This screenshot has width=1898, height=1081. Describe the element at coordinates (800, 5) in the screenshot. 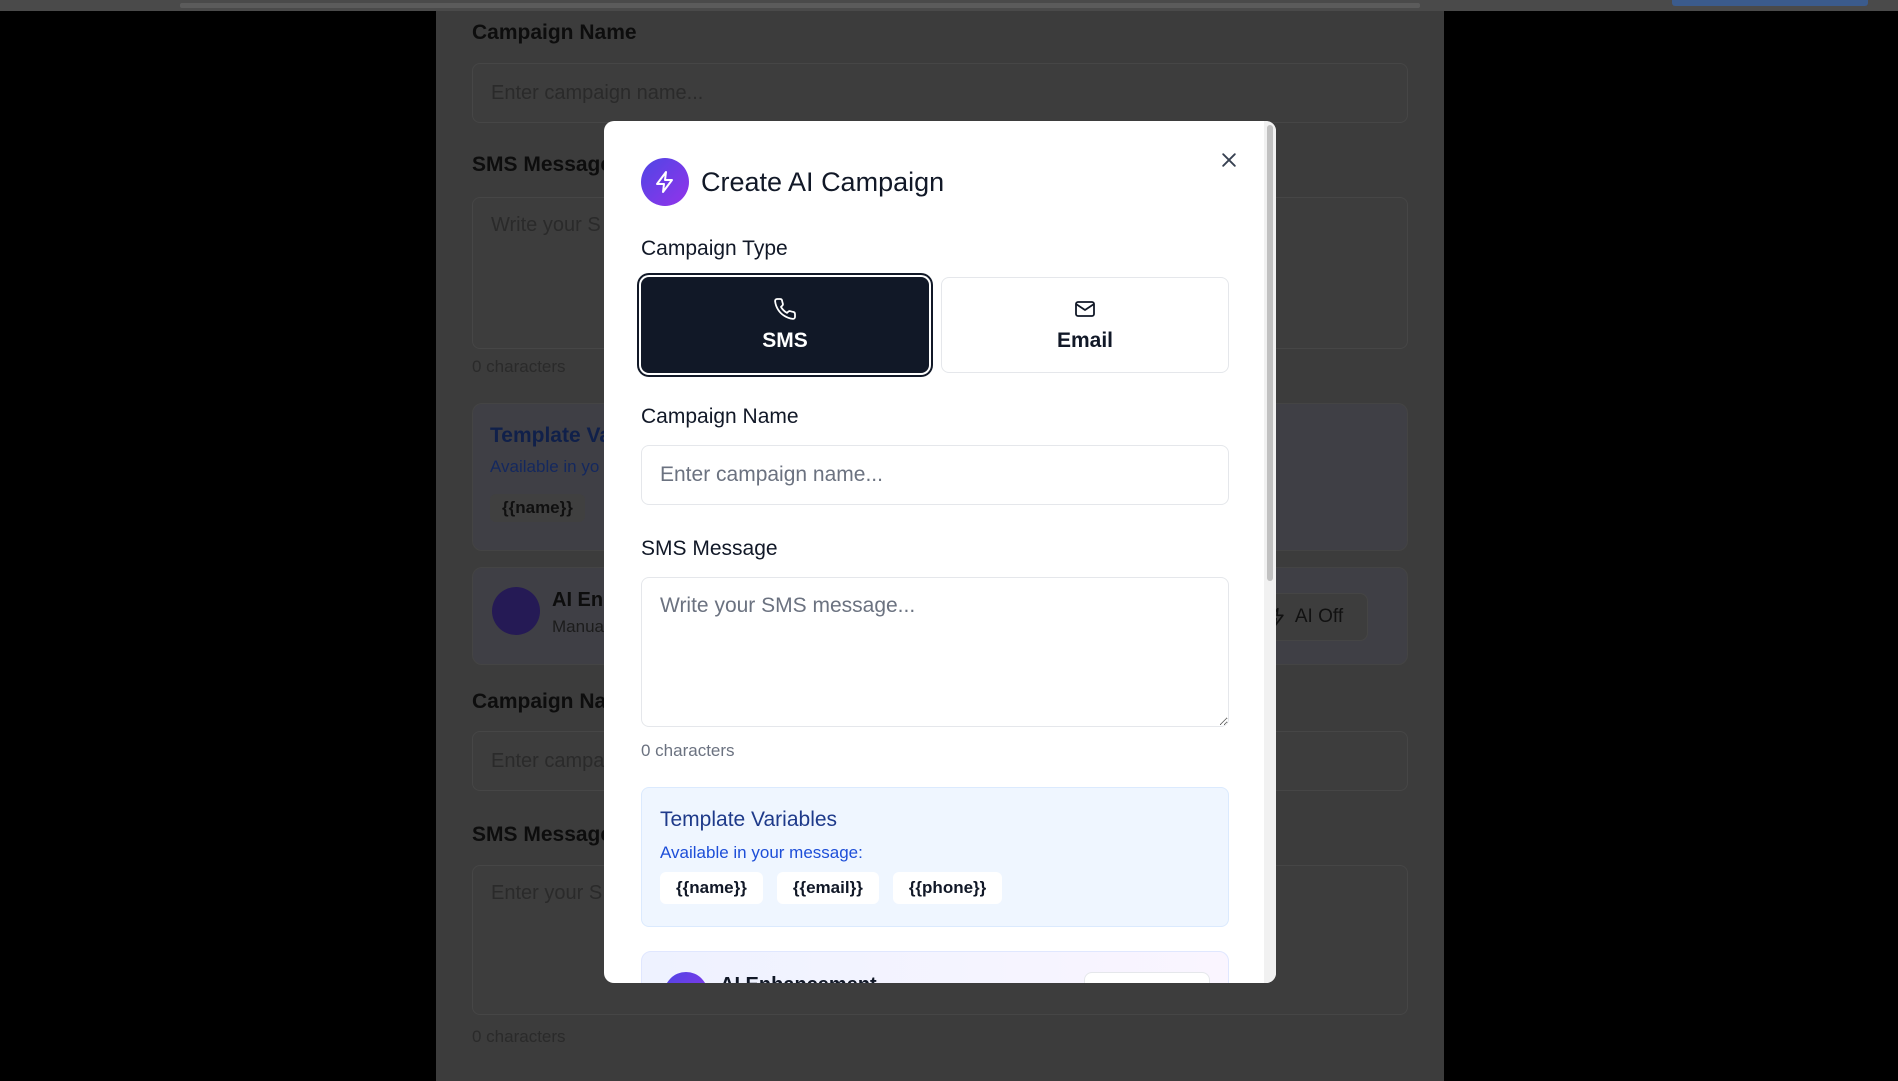

I see `browser-tab-bar` at that location.